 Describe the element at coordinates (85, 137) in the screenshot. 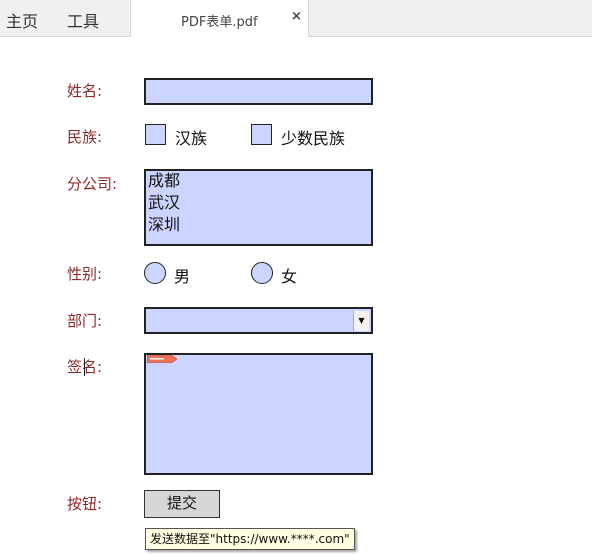

I see `ethnicity-label: 民族:` at that location.